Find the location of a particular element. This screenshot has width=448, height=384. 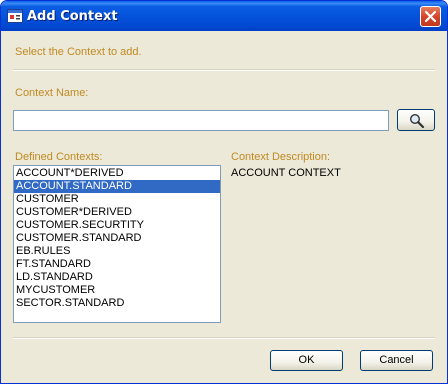

divider-bottom is located at coordinates (224, 338).